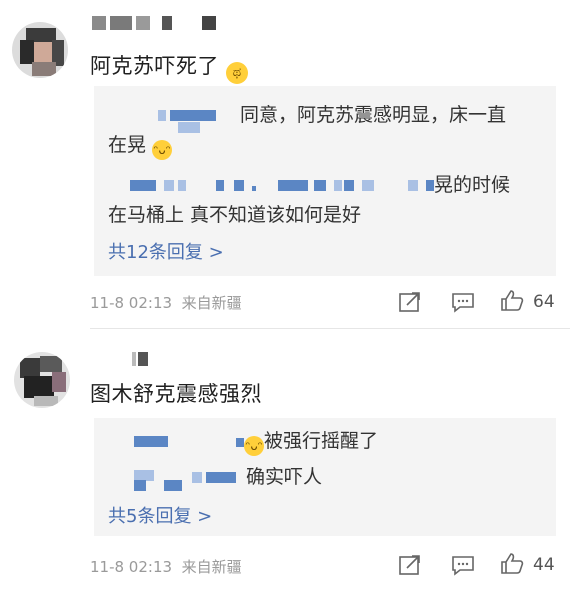  What do you see at coordinates (237, 73) in the screenshot?
I see `crying-face-emoji-icon: ಥ` at bounding box center [237, 73].